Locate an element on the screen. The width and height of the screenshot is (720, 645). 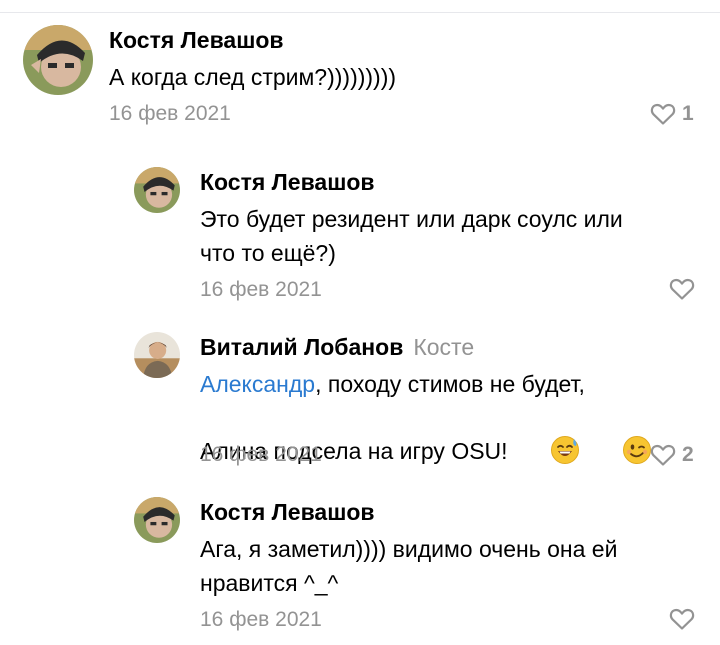
like-button: 1 is located at coordinates (672, 114).